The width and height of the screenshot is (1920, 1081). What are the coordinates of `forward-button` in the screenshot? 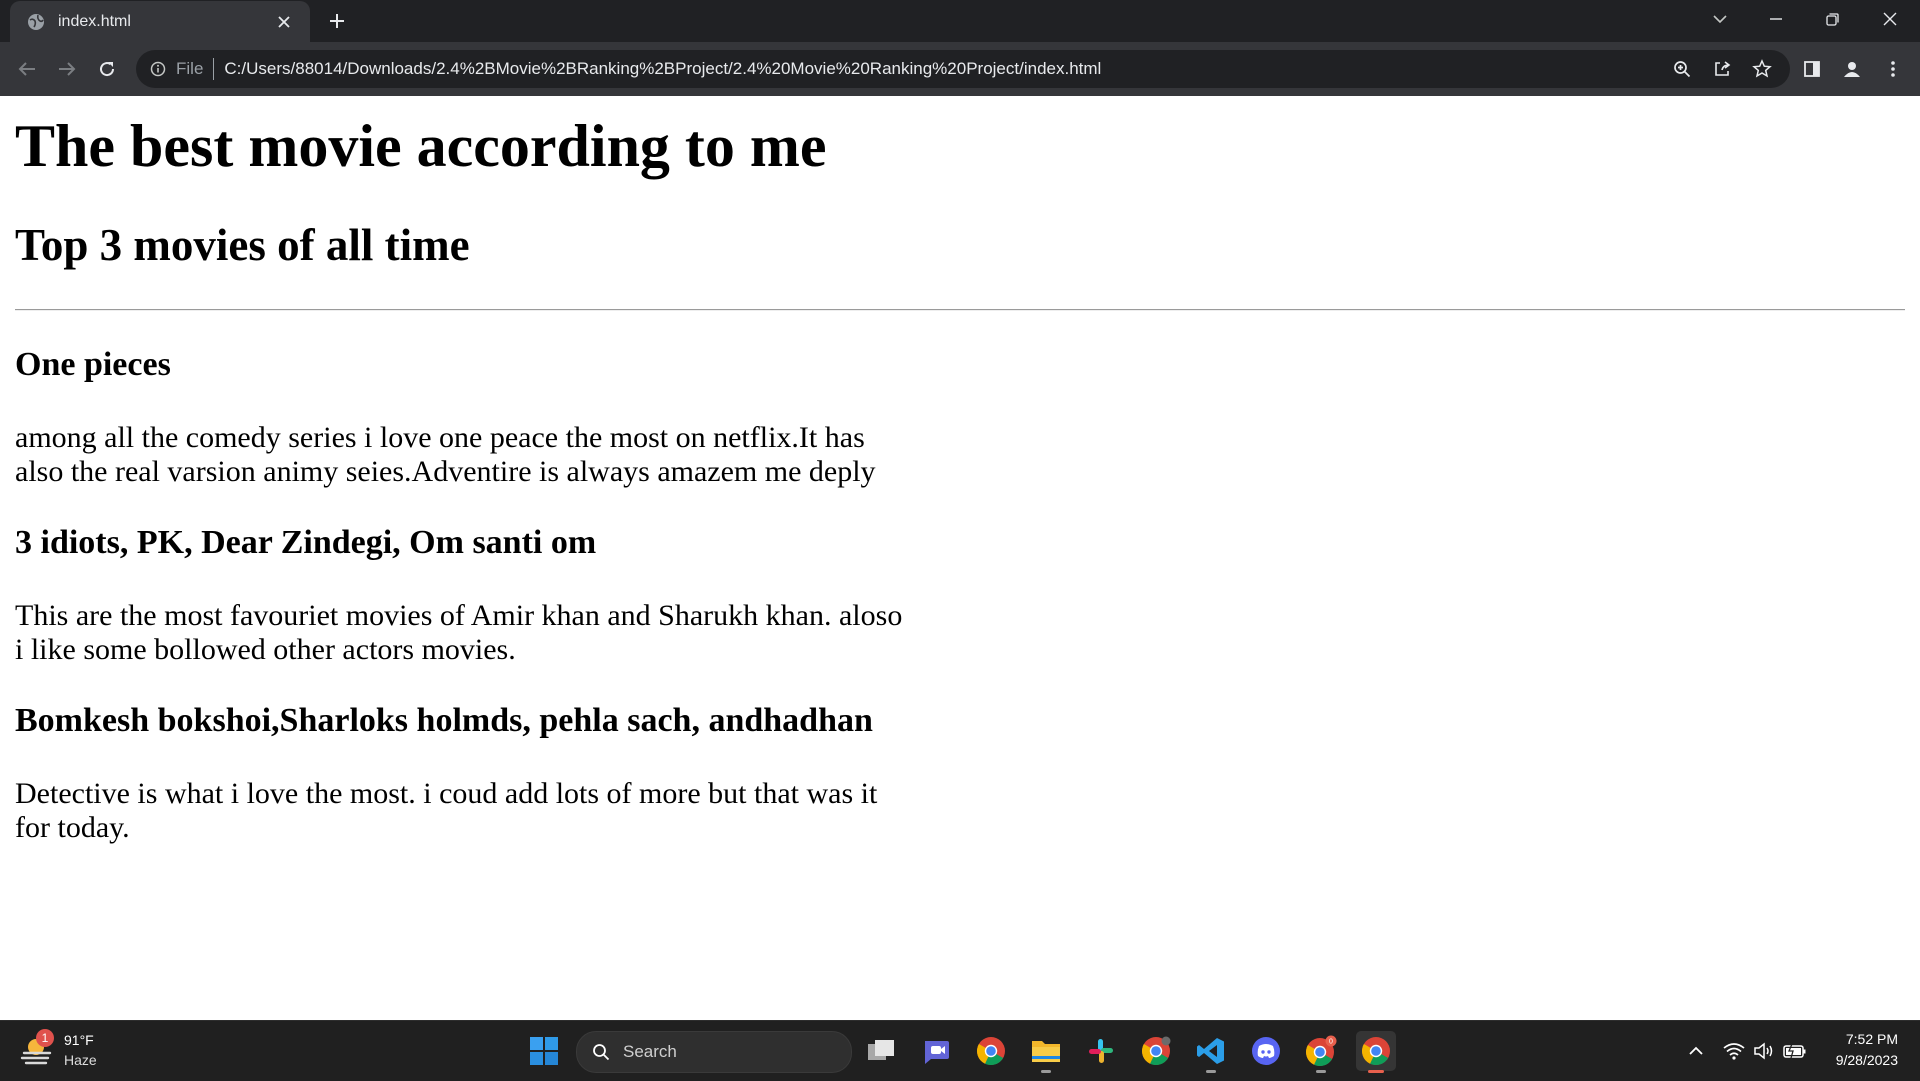 It's located at (67, 69).